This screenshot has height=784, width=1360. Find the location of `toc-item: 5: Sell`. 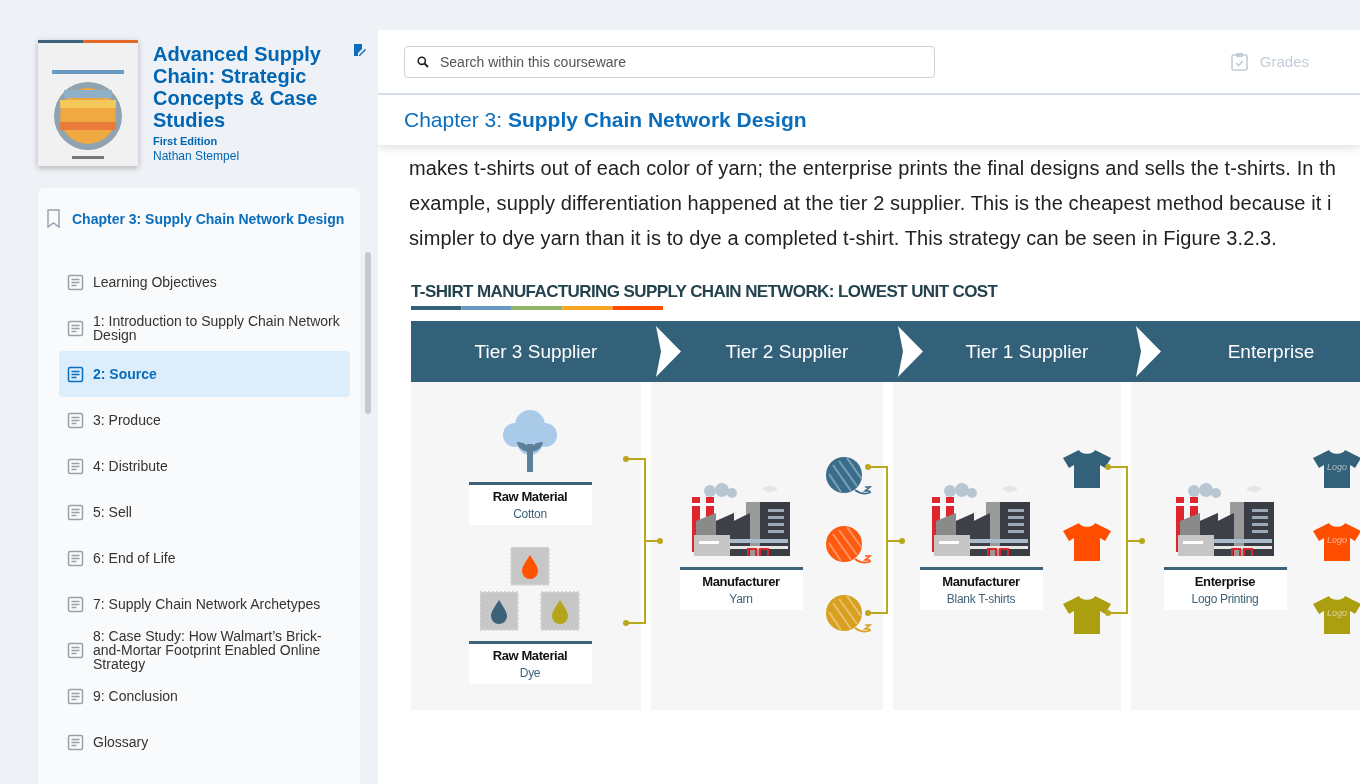

toc-item: 5: Sell is located at coordinates (204, 512).